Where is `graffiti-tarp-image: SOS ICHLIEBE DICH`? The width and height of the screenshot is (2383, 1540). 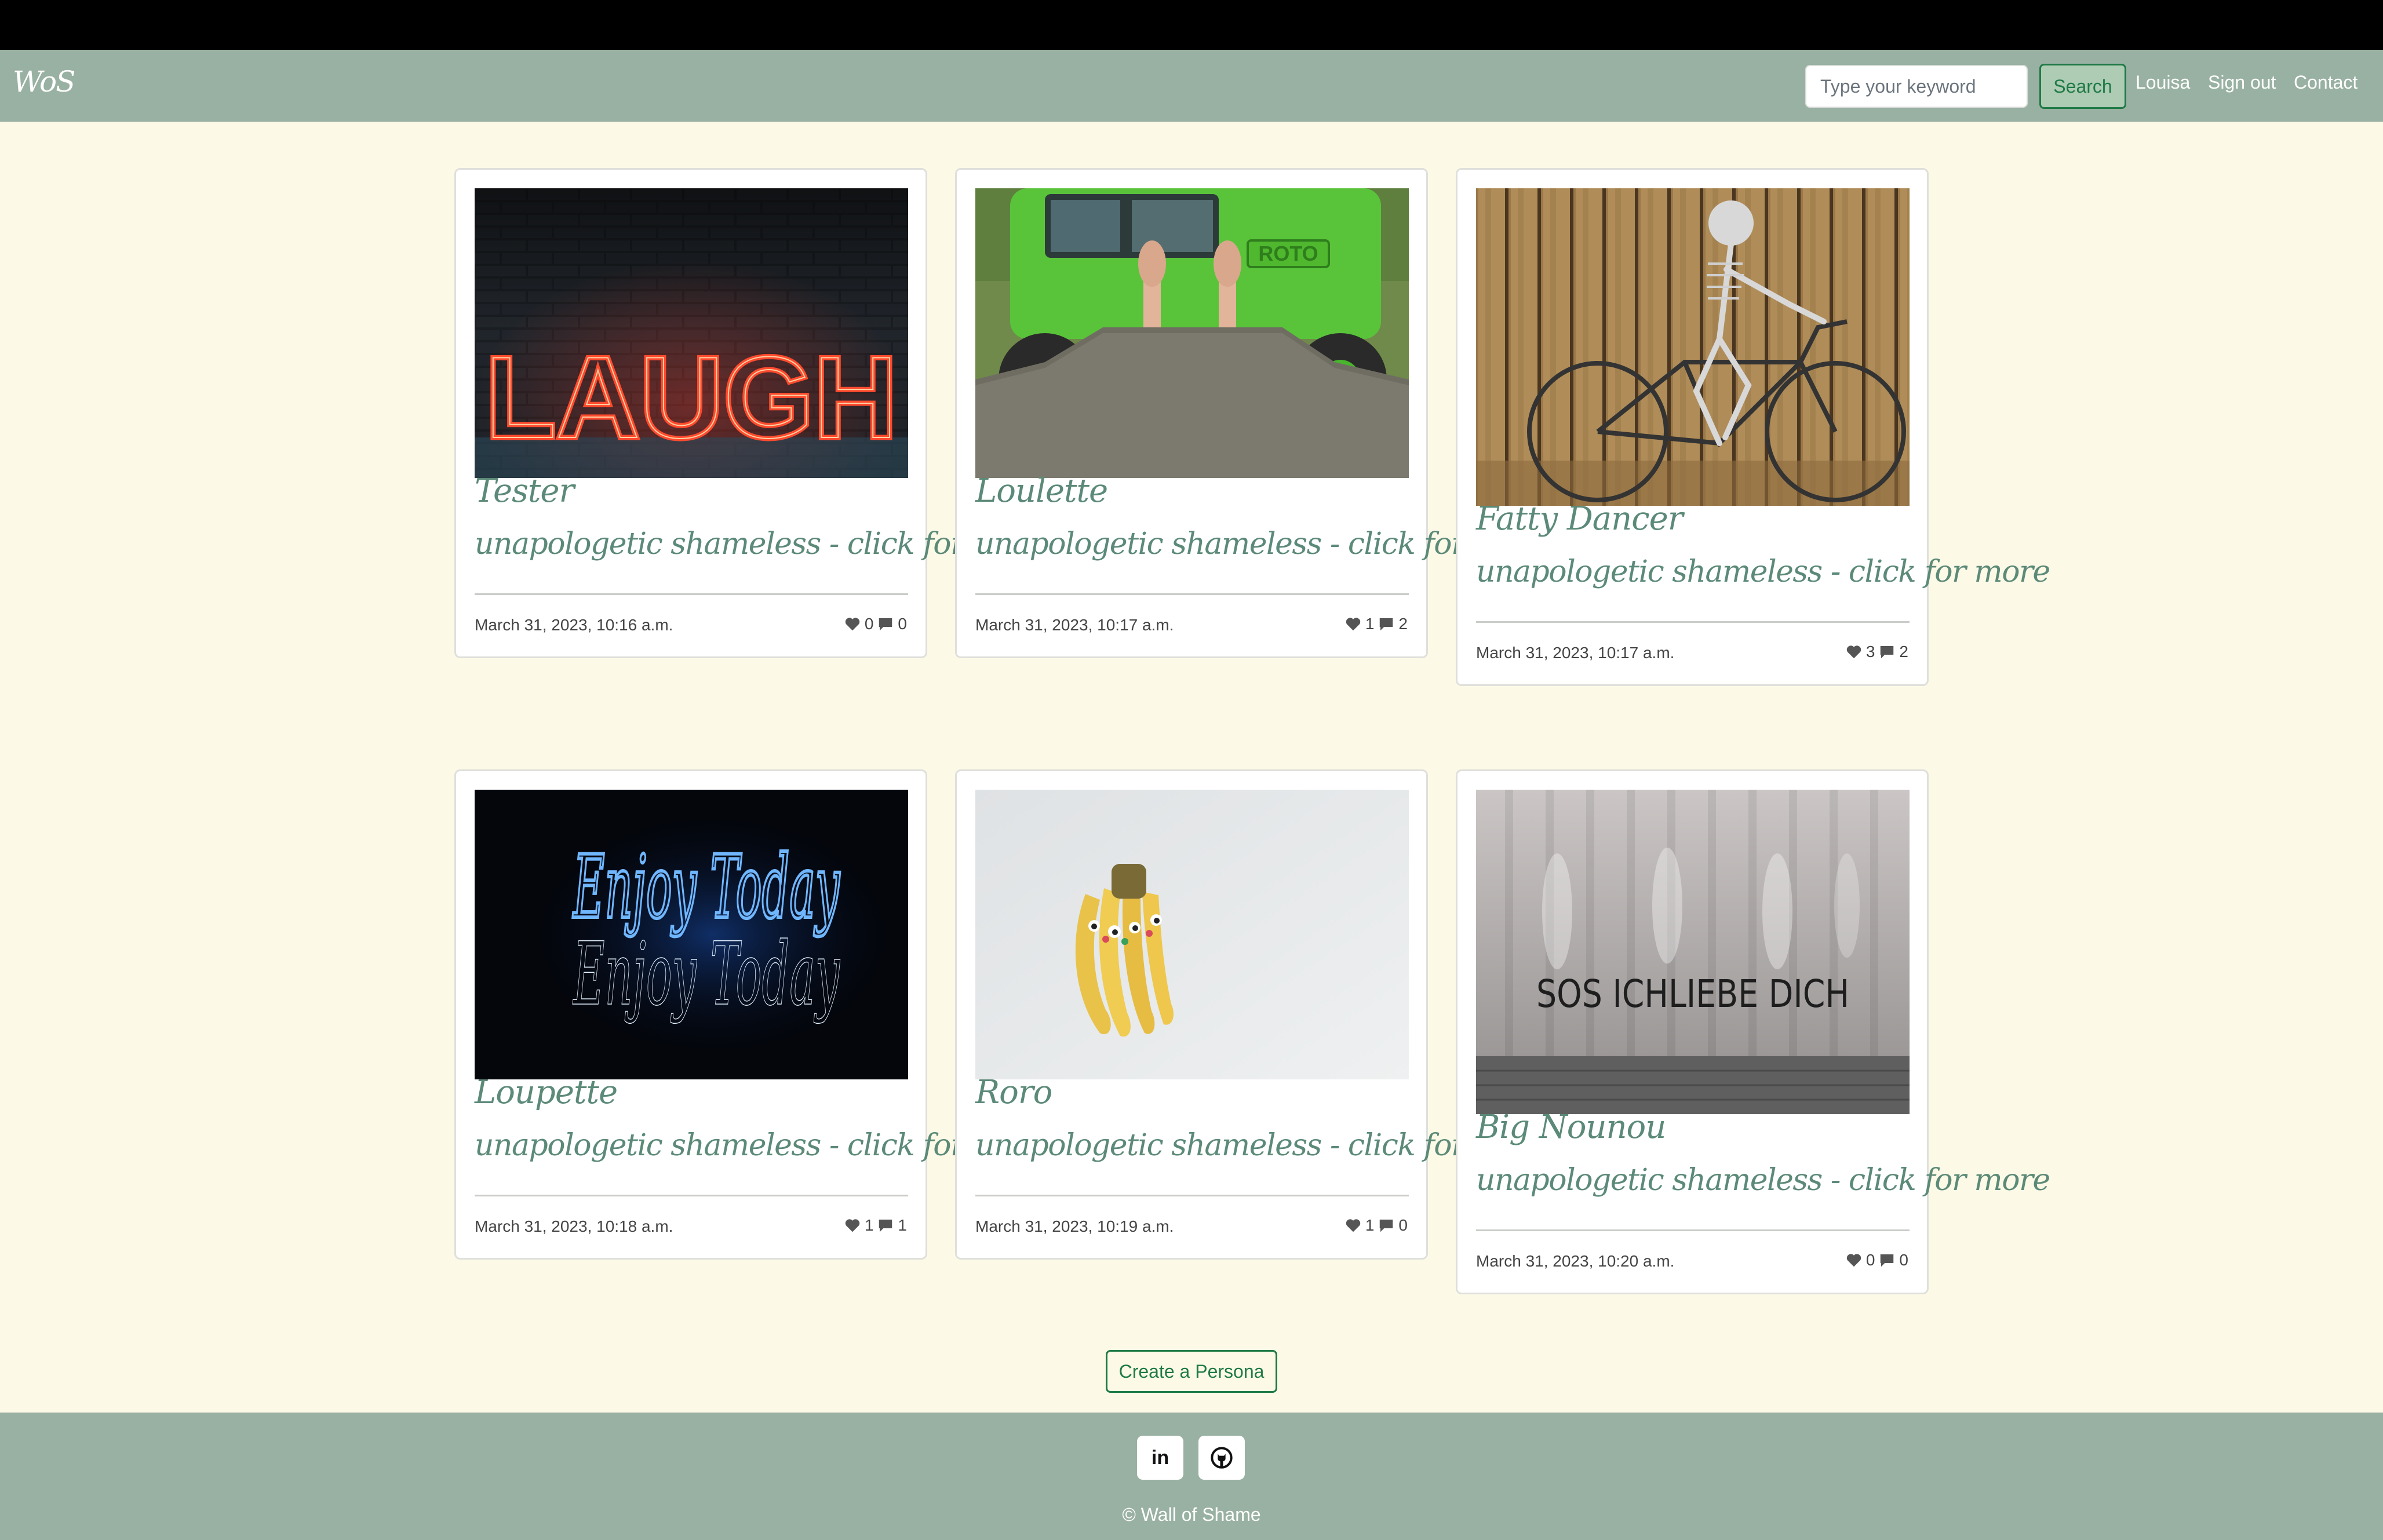 graffiti-tarp-image: SOS ICHLIEBE DICH is located at coordinates (1693, 952).